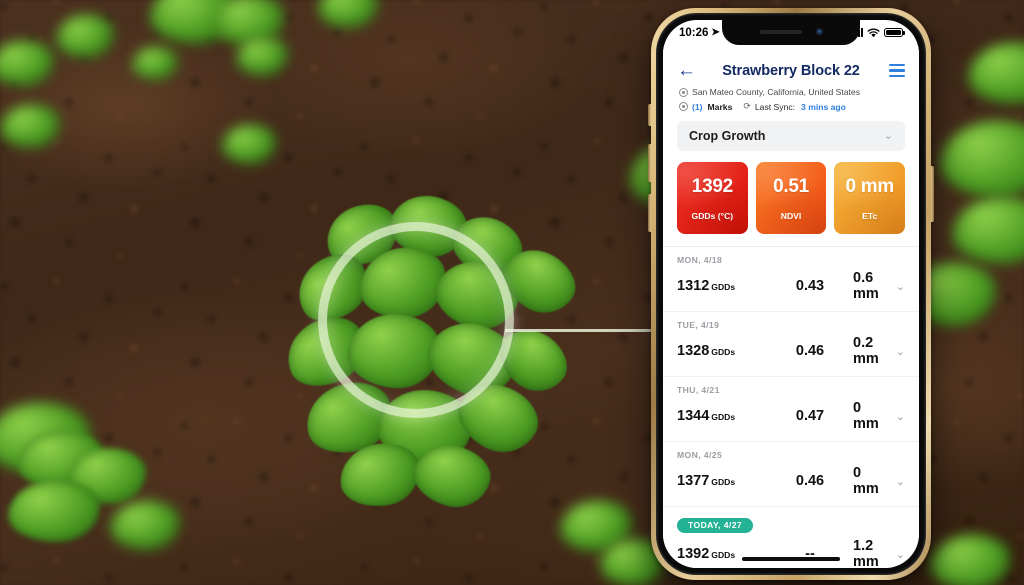 Image resolution: width=1024 pixels, height=585 pixels. Describe the element at coordinates (810, 416) in the screenshot. I see `row-ndvi: 0.47` at that location.